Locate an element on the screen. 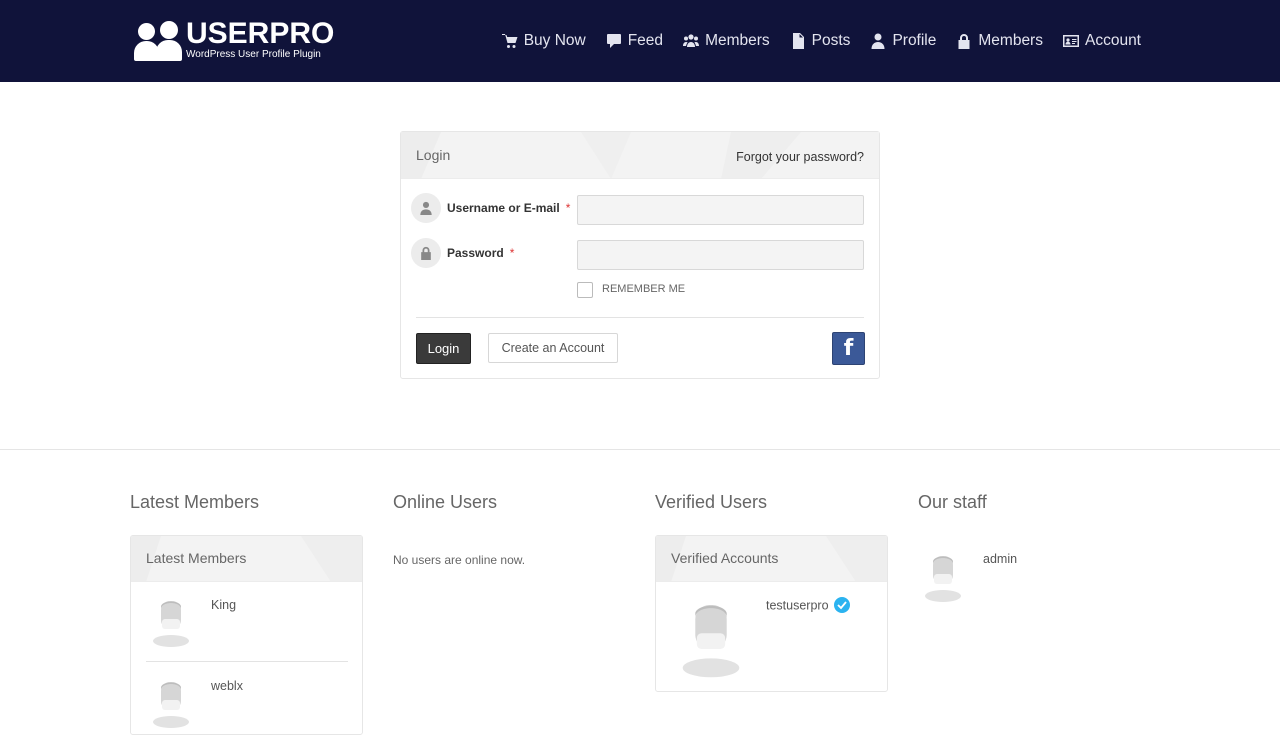  login-button: Login is located at coordinates (443, 348).